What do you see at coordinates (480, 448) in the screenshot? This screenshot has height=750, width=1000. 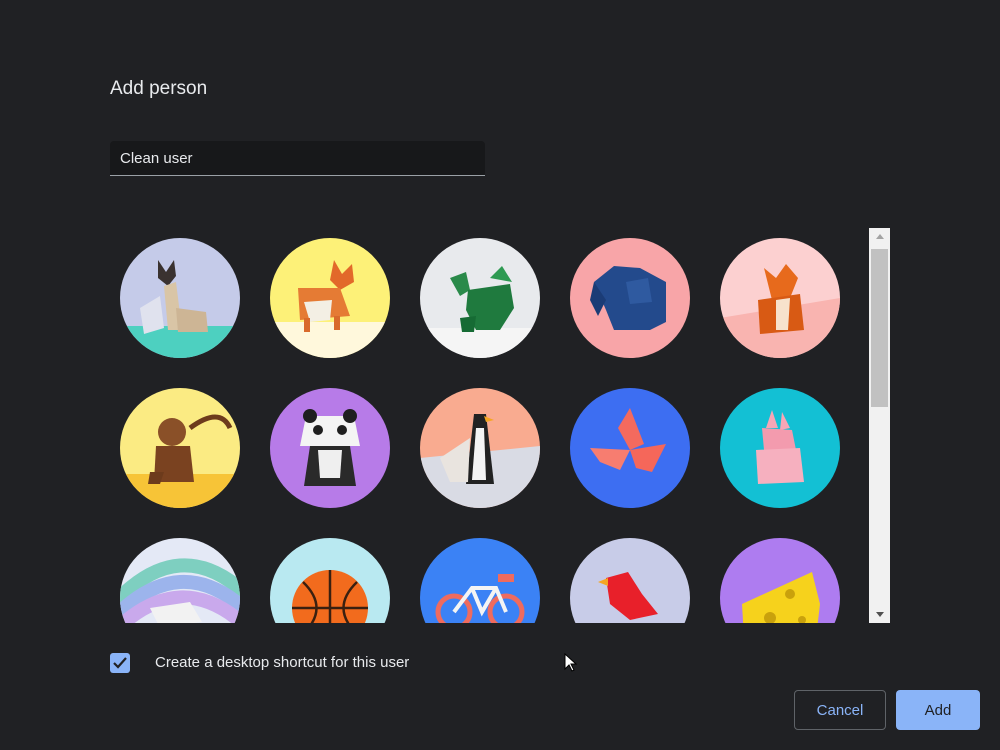 I see `penguin-avatar` at bounding box center [480, 448].